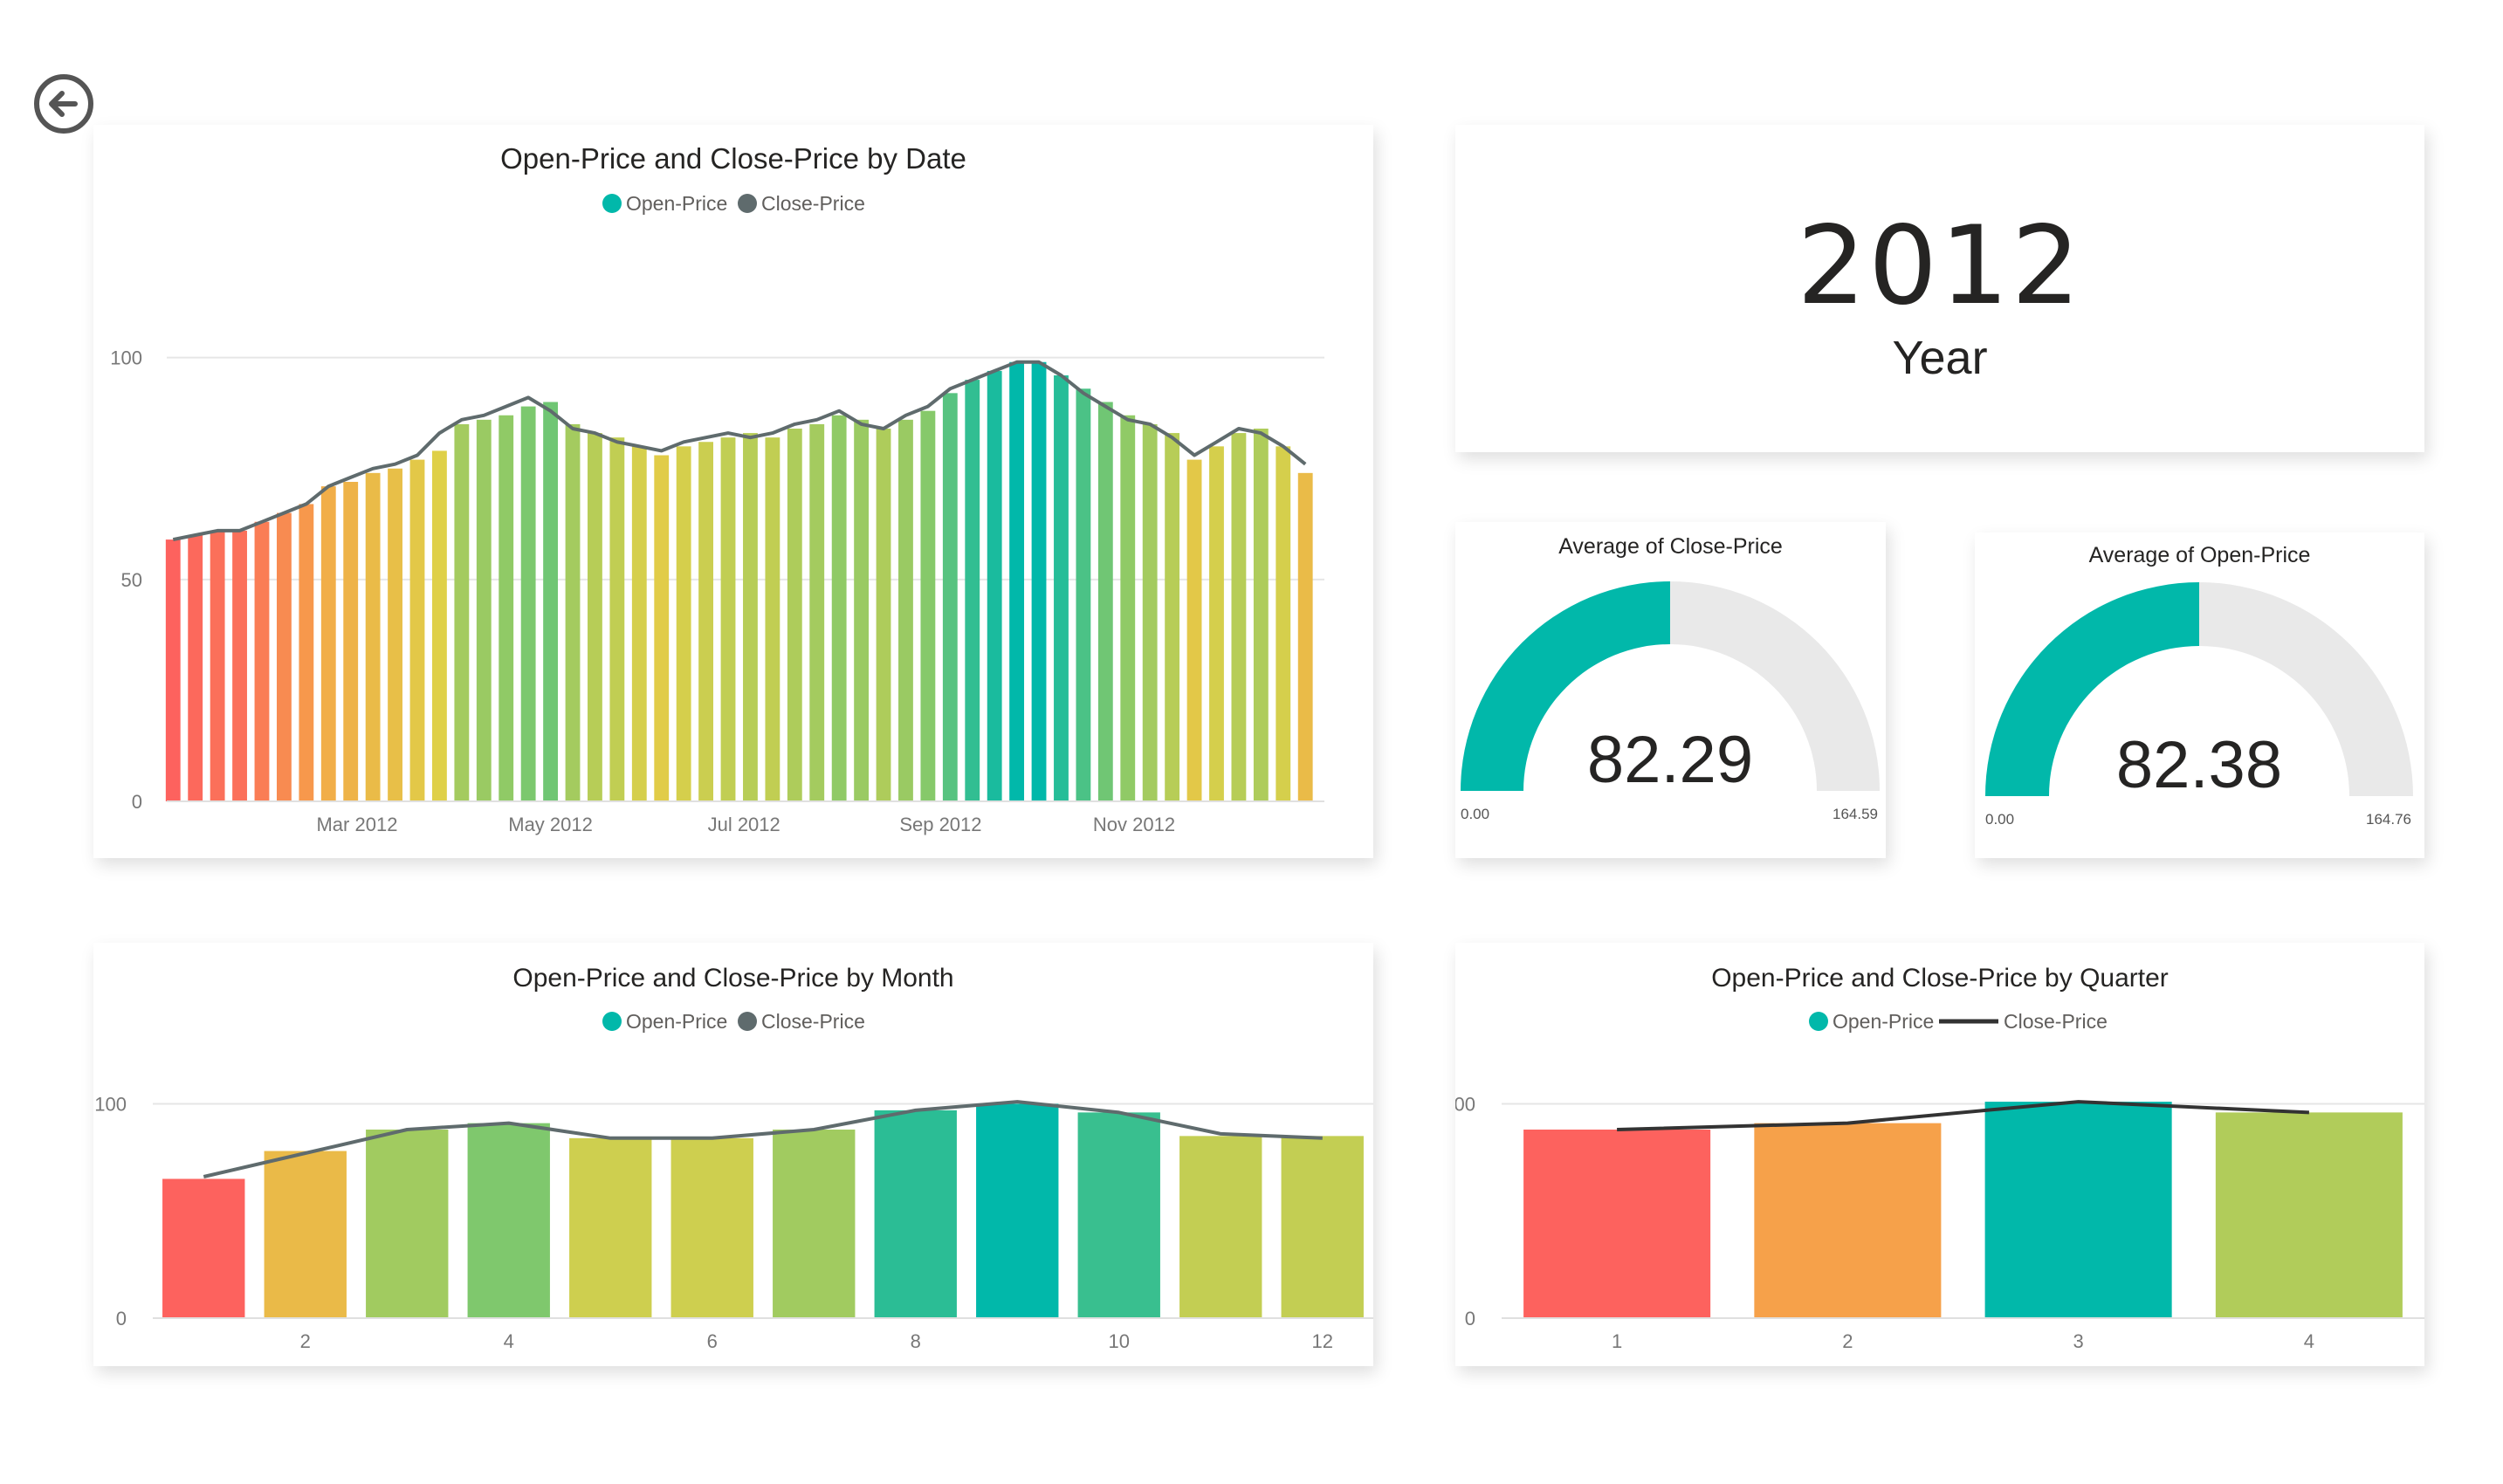 Image resolution: width=2503 pixels, height=1484 pixels. I want to click on gauge-open-card: Average of Open-Price 82.38 0.00 164.76, so click(2199, 695).